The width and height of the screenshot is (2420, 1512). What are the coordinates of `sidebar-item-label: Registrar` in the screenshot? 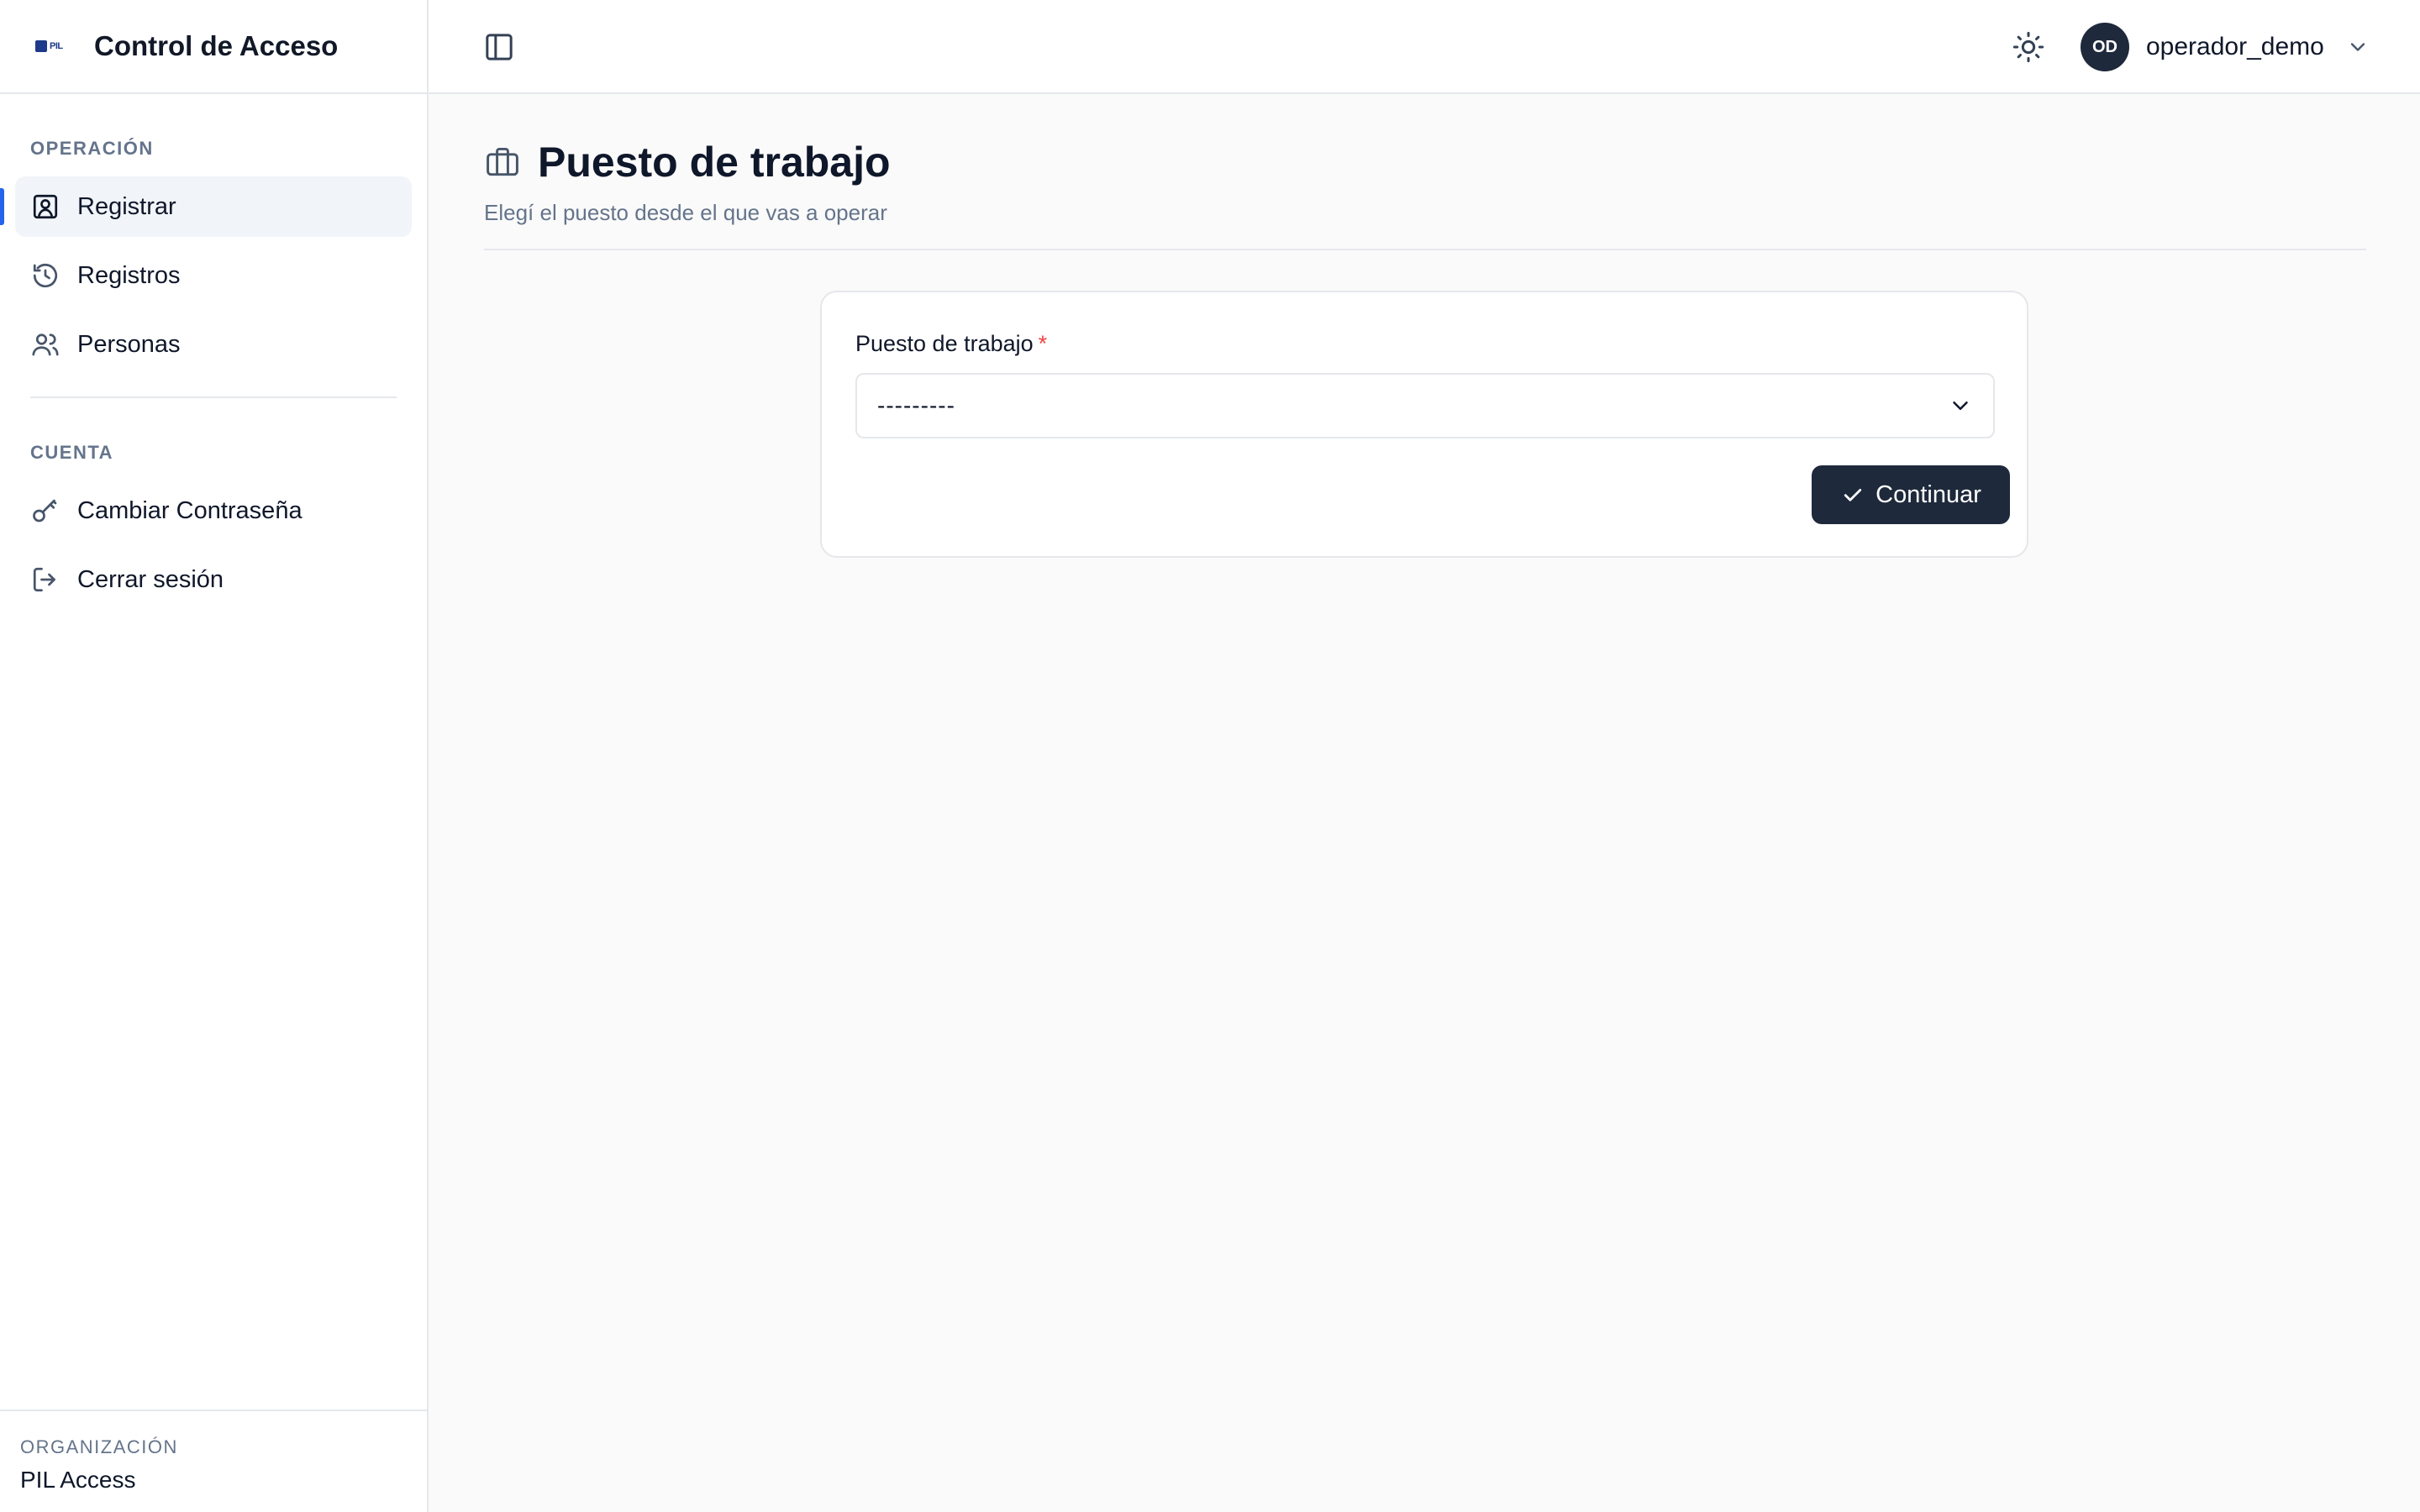 It's located at (127, 206).